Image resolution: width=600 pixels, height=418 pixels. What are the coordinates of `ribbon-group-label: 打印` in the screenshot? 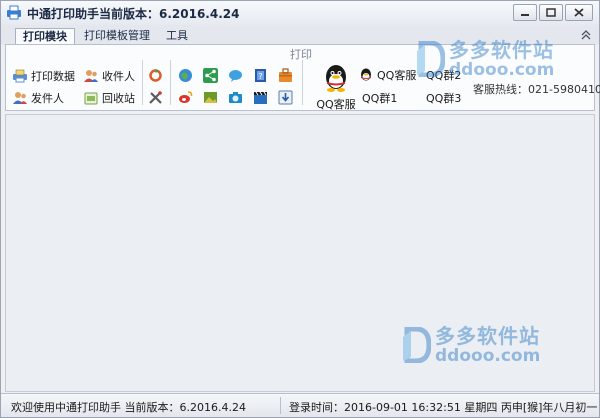 It's located at (301, 54).